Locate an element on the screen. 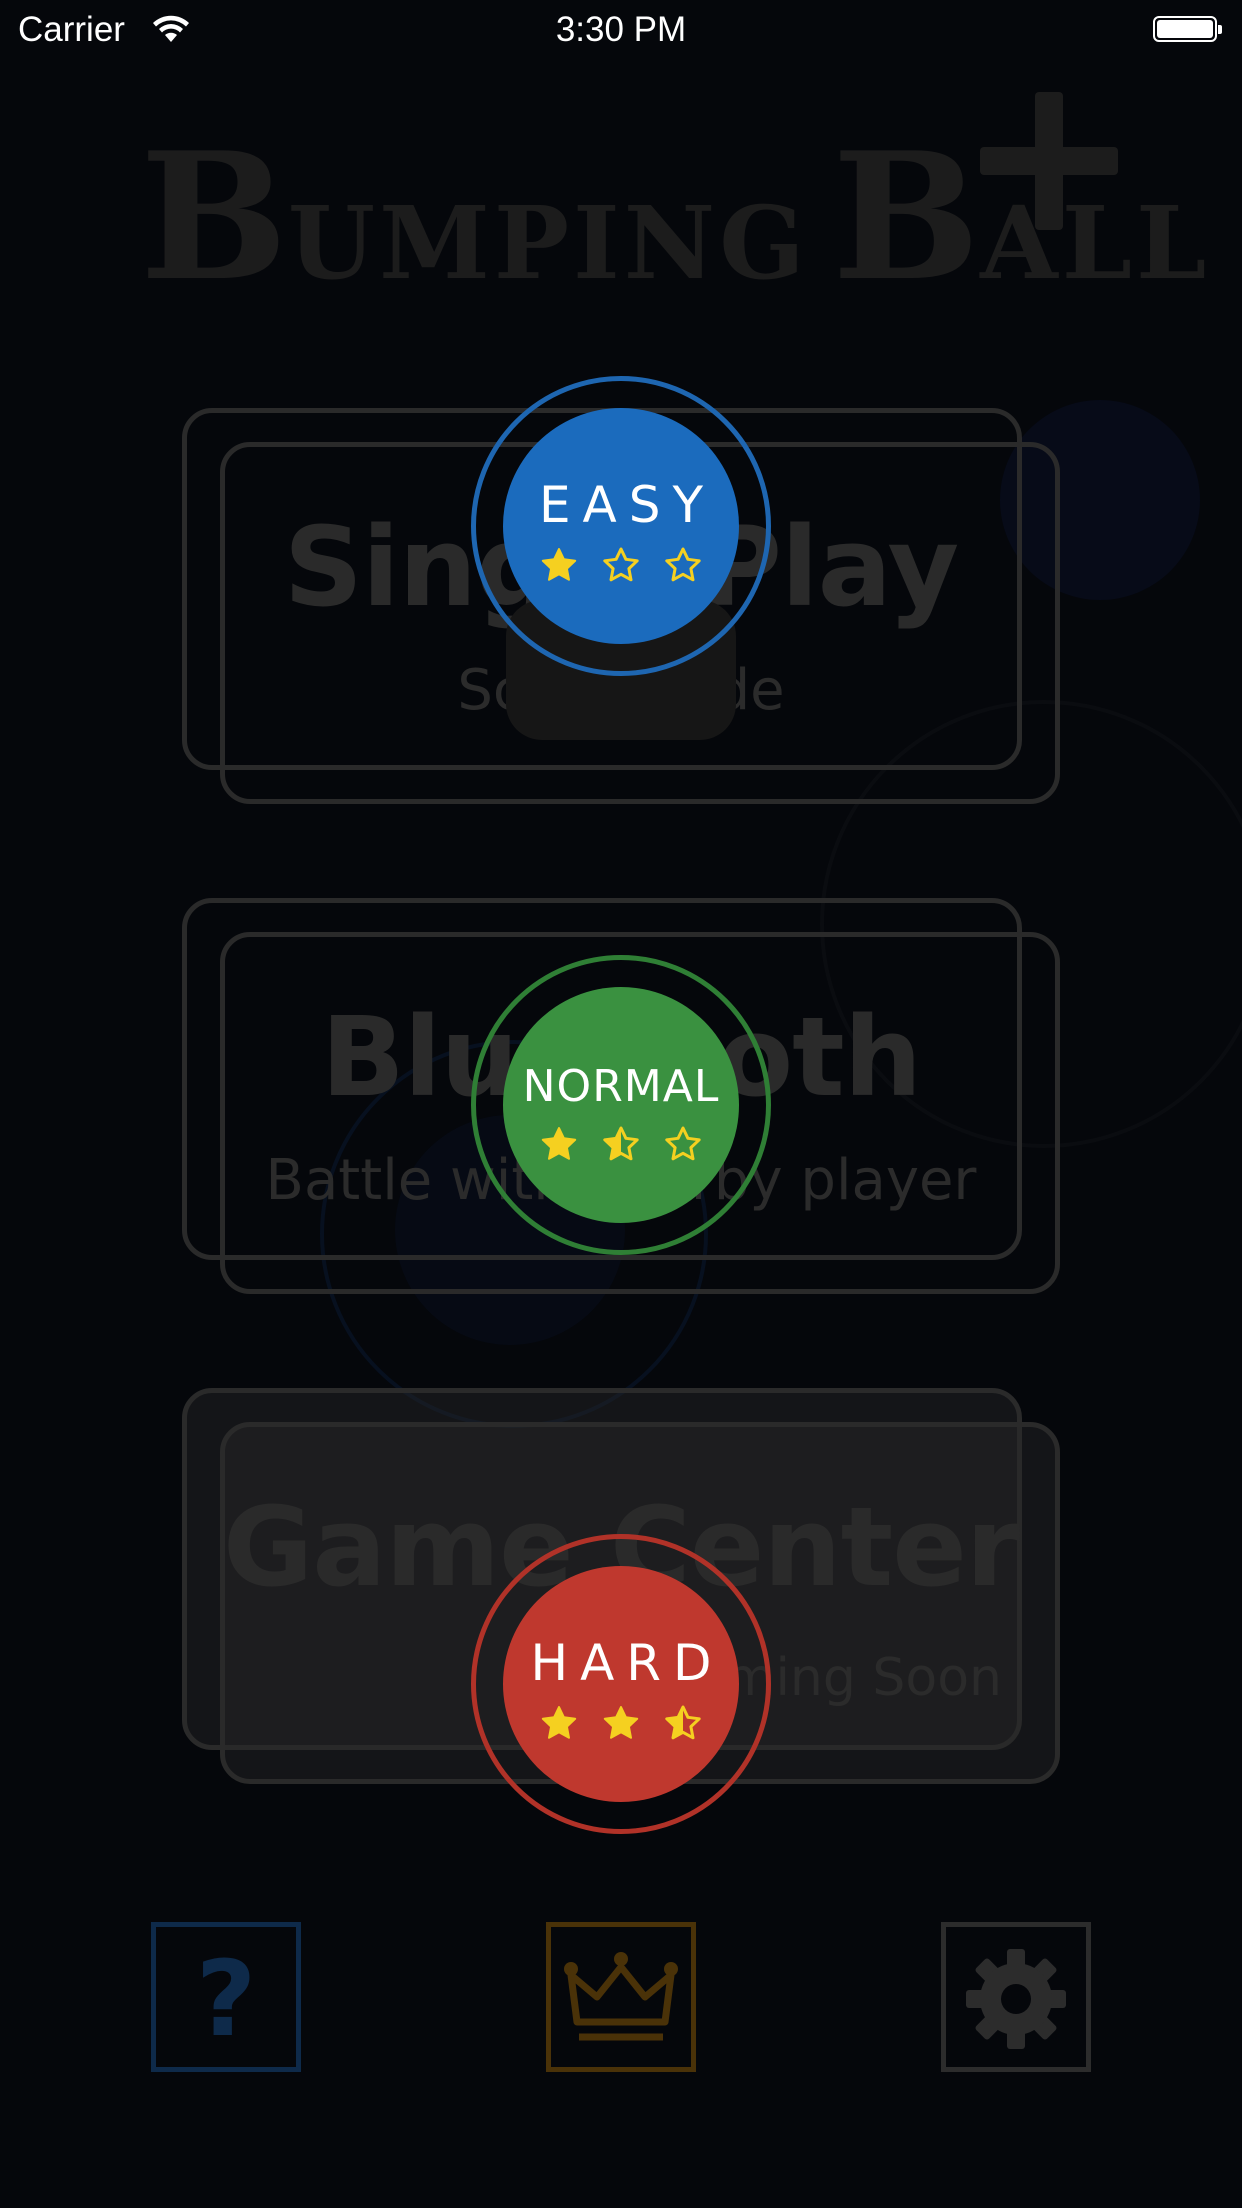 The height and width of the screenshot is (2208, 1242). difficulty-hard-disc: HARD is located at coordinates (621, 1684).